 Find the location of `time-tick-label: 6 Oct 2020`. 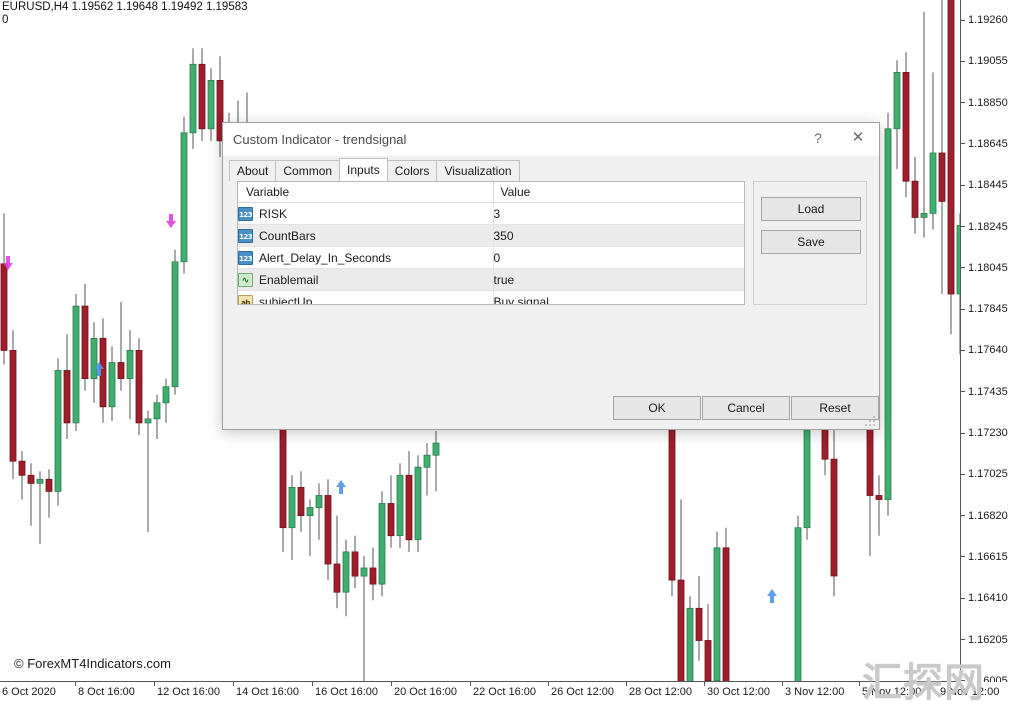

time-tick-label: 6 Oct 2020 is located at coordinates (29, 692).